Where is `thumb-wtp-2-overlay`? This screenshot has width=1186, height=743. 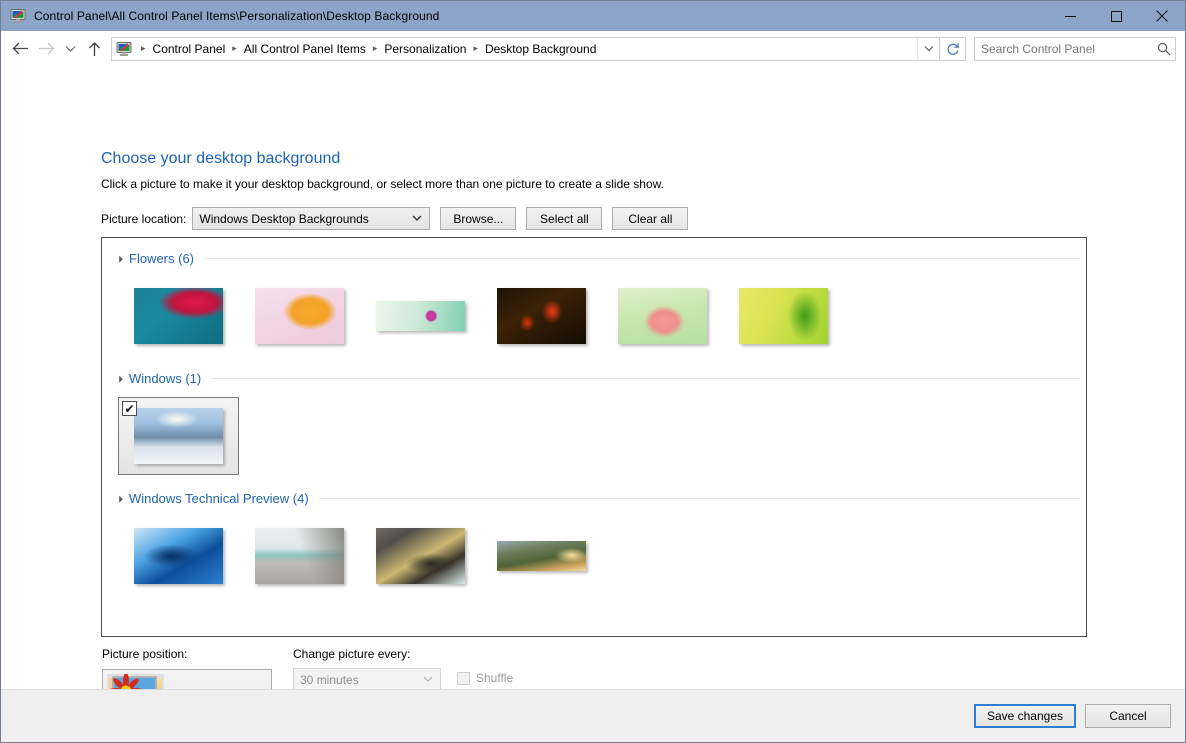 thumb-wtp-2-overlay is located at coordinates (299, 556).